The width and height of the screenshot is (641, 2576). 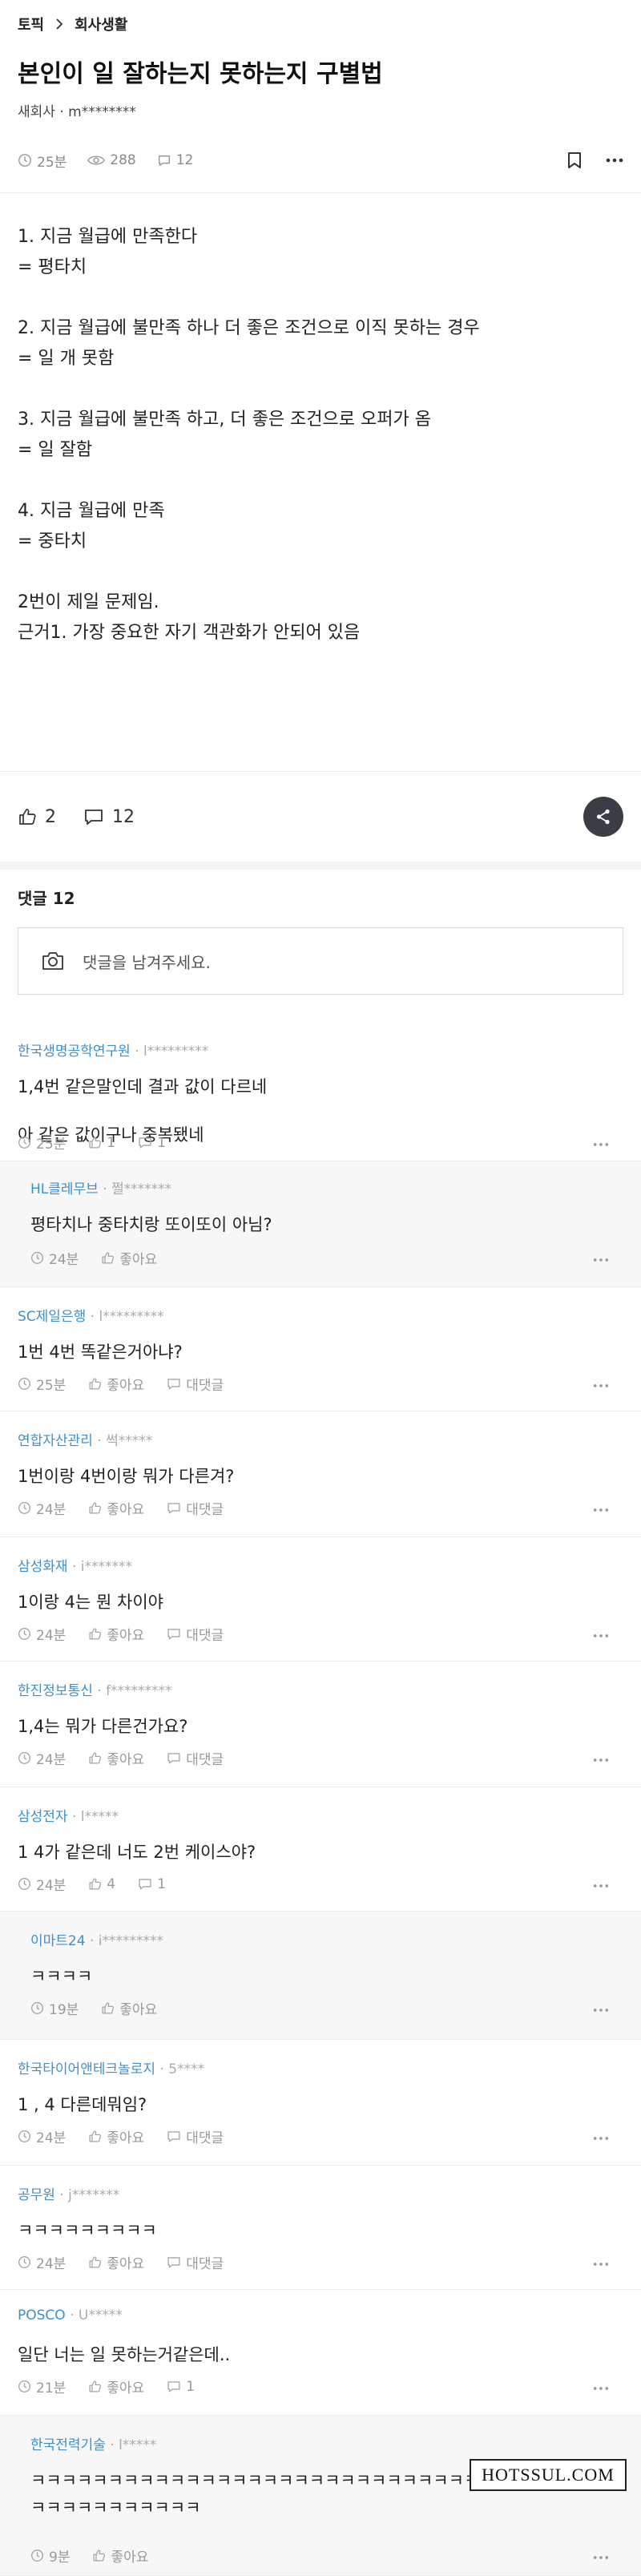 I want to click on eye-icon, so click(x=96, y=160).